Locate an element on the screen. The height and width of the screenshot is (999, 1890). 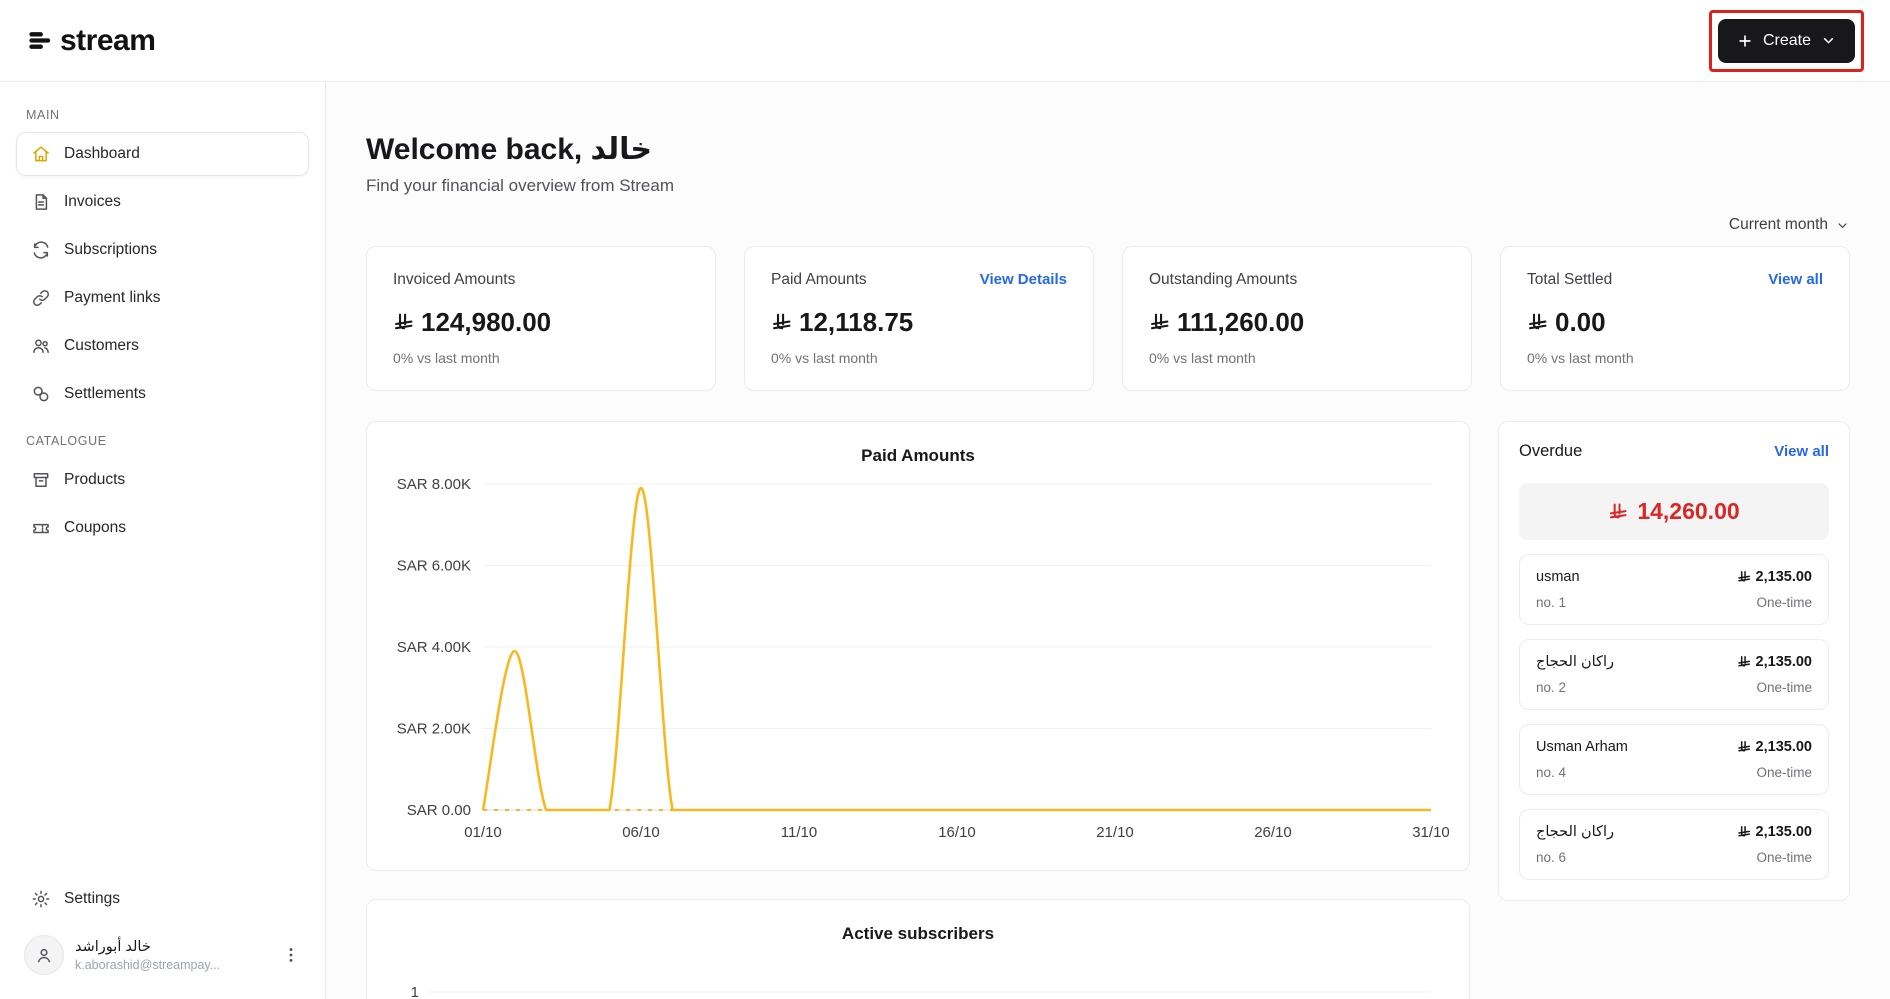
overdue-item: usman 2,135.00 no. 1 One-time is located at coordinates (1674, 589).